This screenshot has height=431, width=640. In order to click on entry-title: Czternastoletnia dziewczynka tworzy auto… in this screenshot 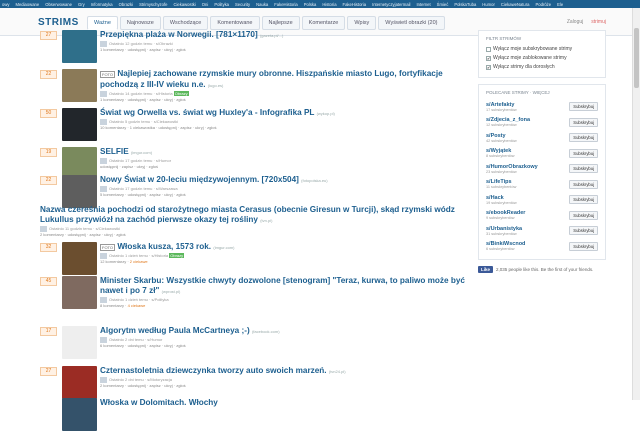, I will do `click(286, 371)`.